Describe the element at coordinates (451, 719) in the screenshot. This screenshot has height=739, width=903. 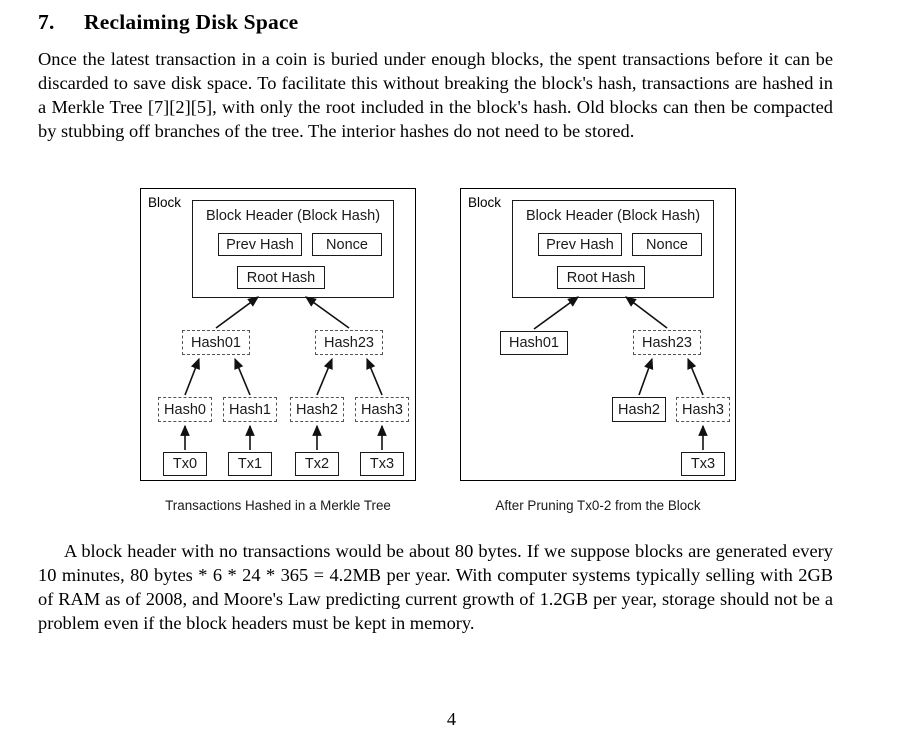
I see `page-number: 4` at that location.